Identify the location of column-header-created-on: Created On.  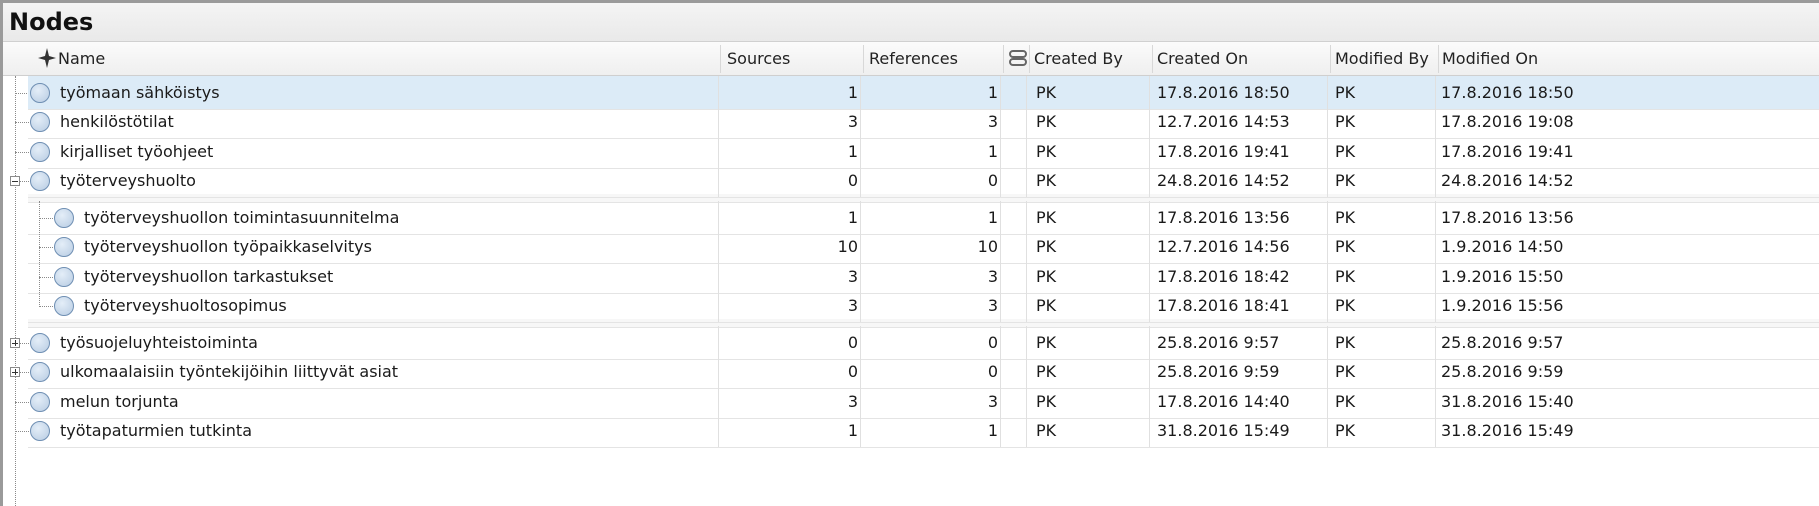
(1202, 58).